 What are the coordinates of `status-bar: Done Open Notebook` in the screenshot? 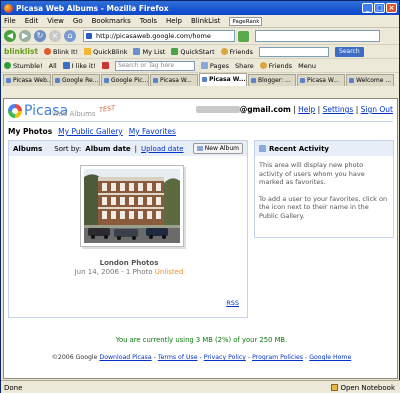 It's located at (200, 386).